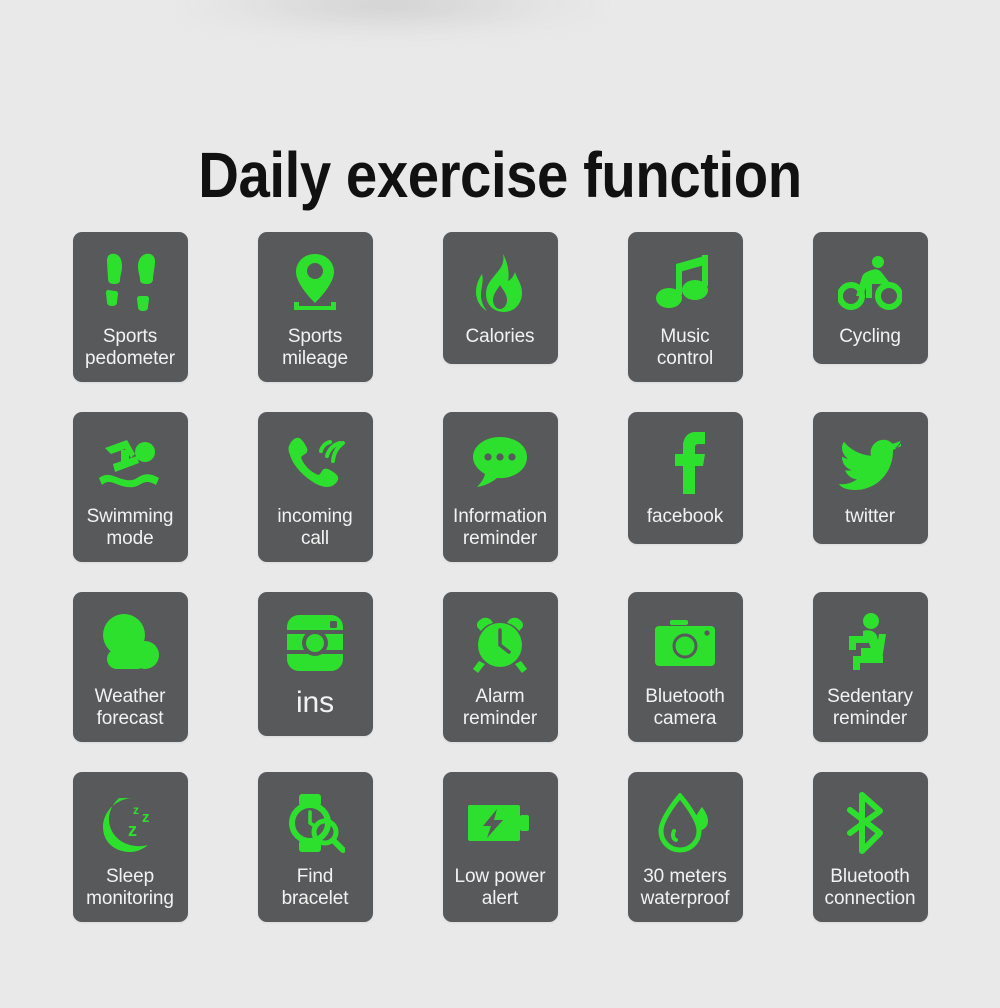  I want to click on feature-tile-label: facebook, so click(685, 516).